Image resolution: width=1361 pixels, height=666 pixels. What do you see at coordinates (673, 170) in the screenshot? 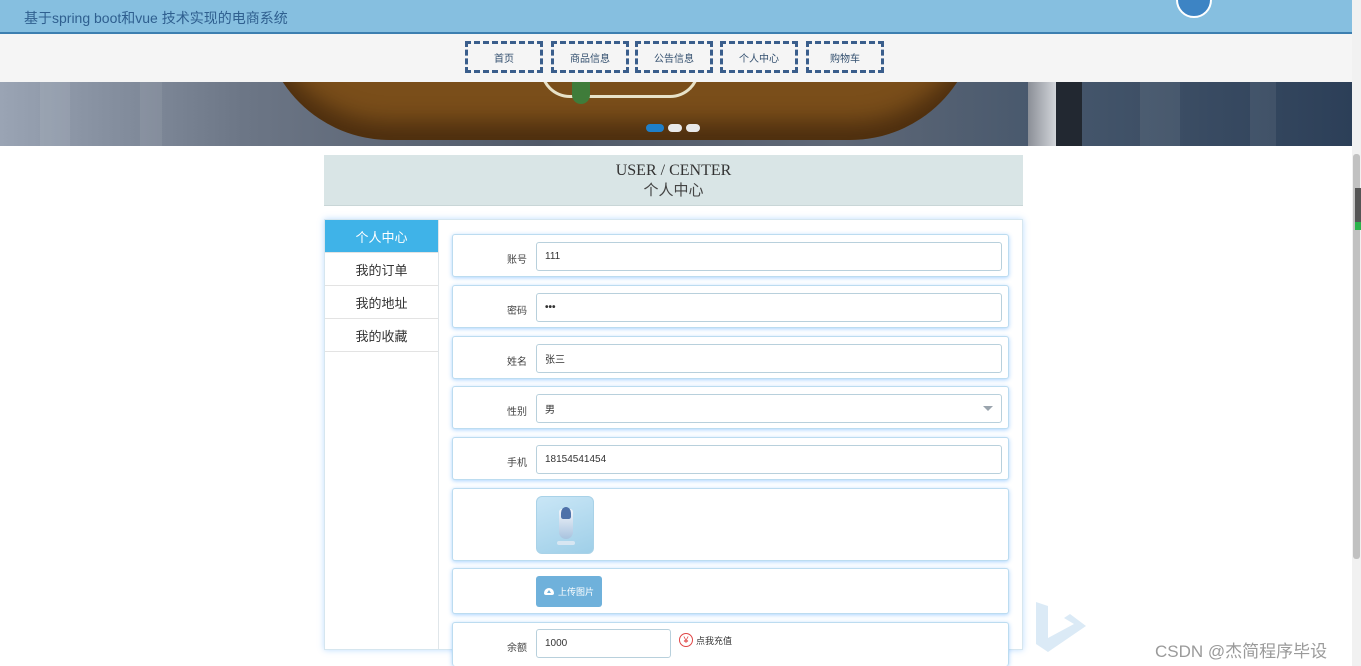
I see `user-center-title-en: USER / CENTER` at bounding box center [673, 170].